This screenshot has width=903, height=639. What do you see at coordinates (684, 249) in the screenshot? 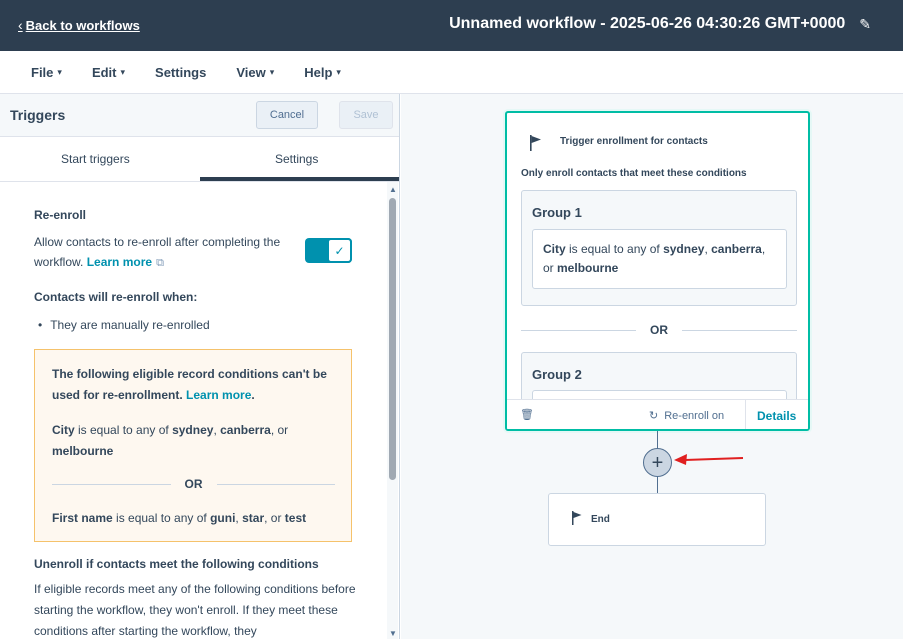
I see `g1-v1: sydney` at bounding box center [684, 249].